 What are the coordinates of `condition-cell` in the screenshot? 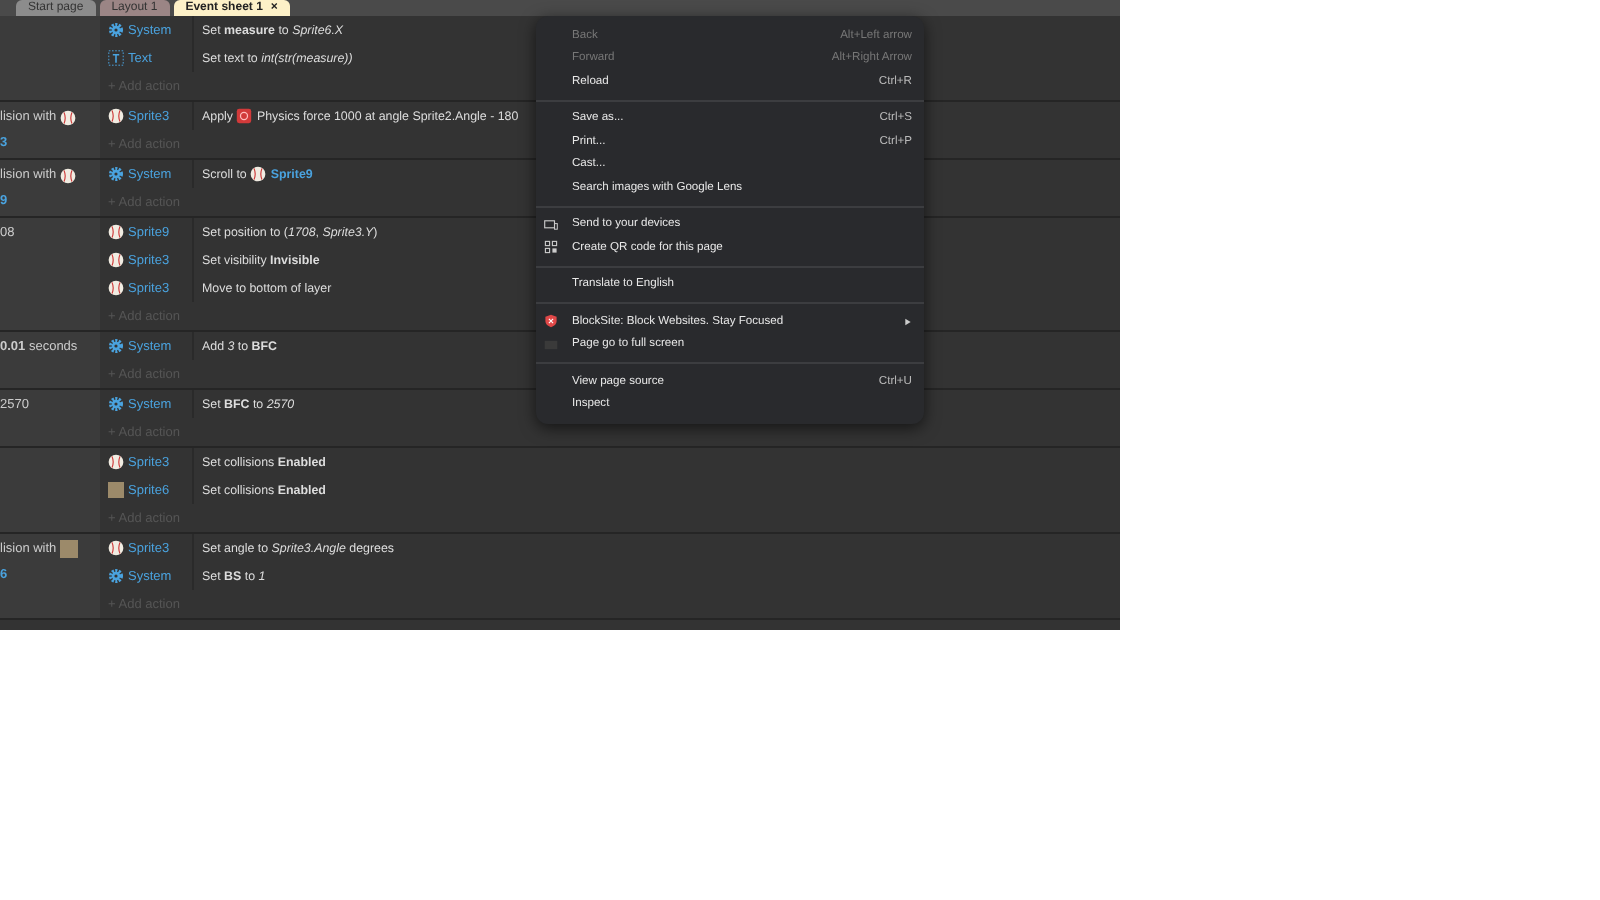 It's located at (50, 58).